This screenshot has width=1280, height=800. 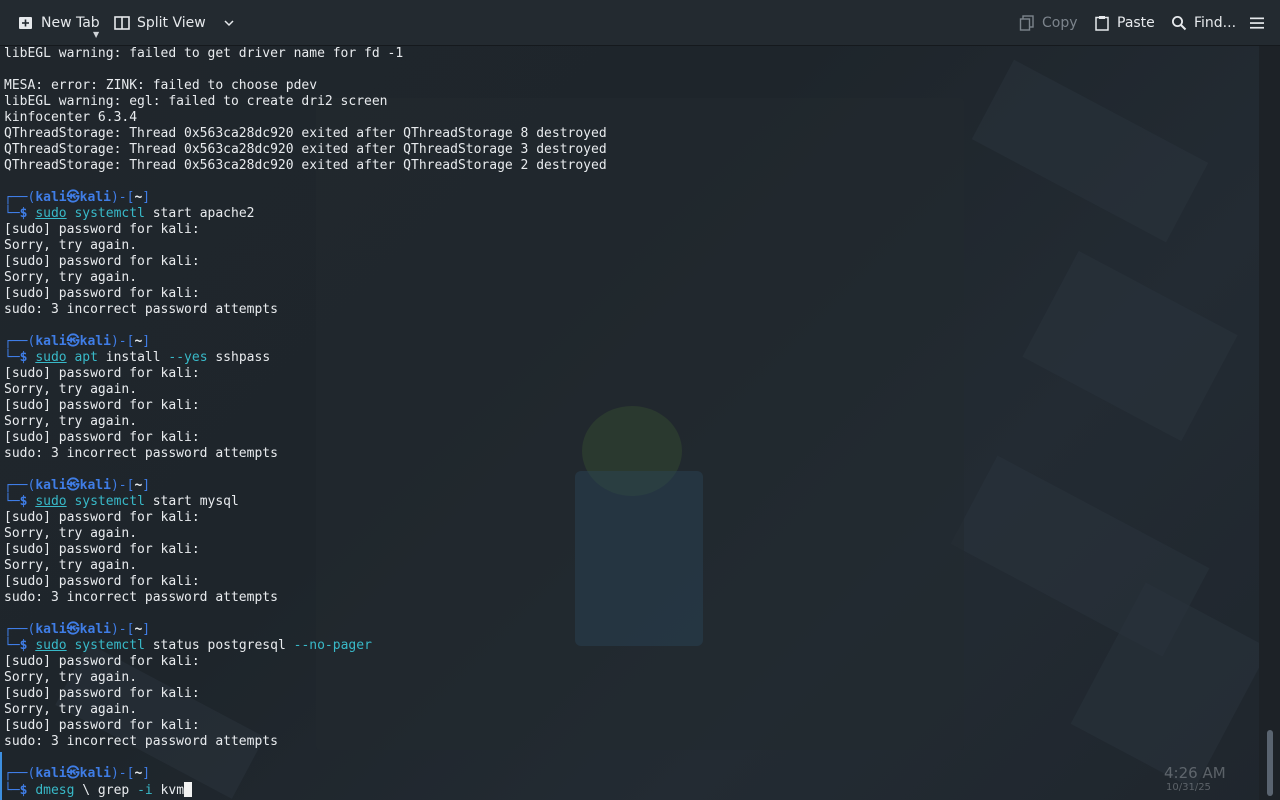 I want to click on output-text: kinfocenter 6.3.4, so click(x=71, y=117).